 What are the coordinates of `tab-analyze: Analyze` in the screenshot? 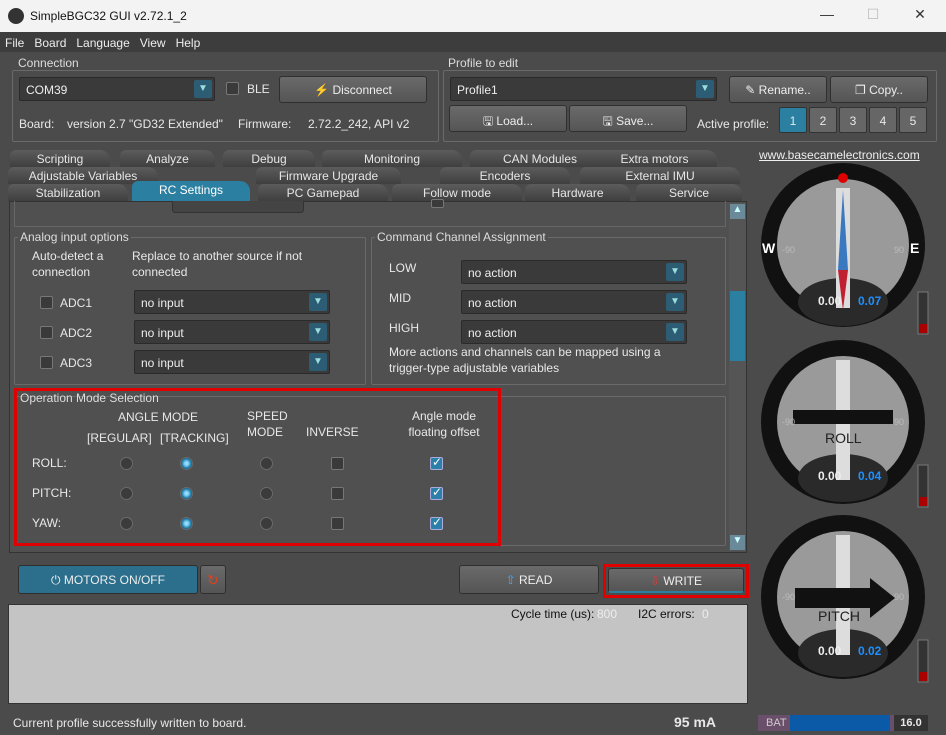 It's located at (167, 158).